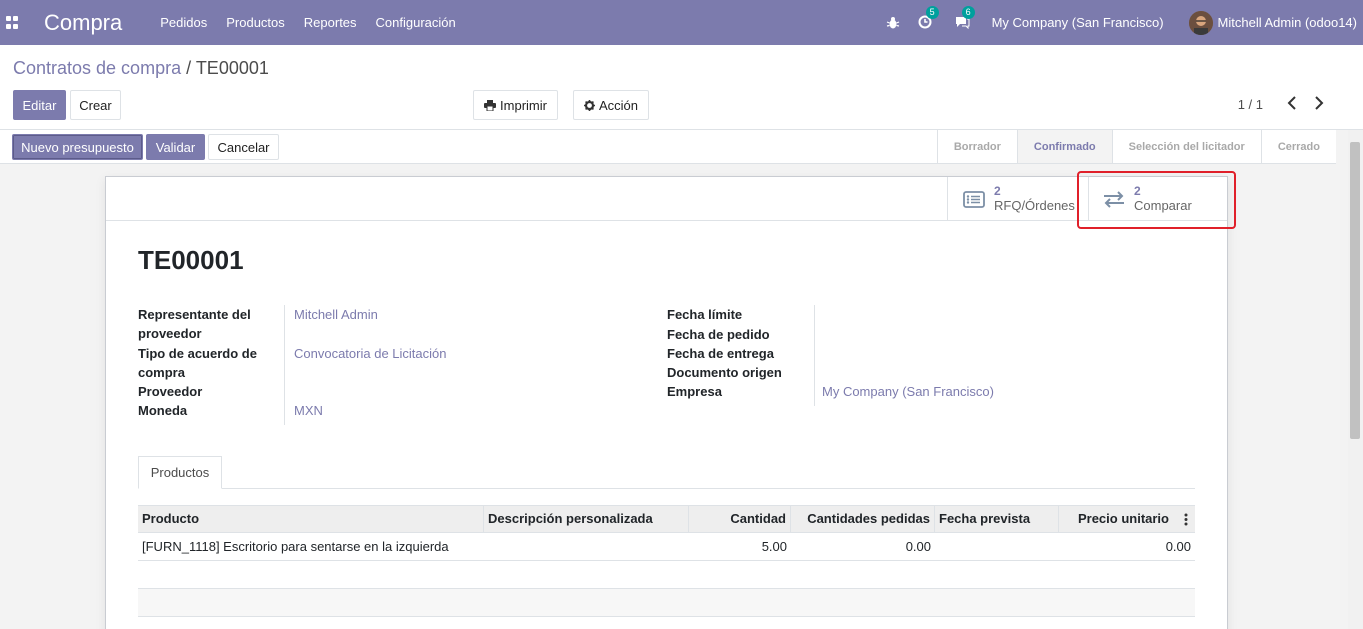  What do you see at coordinates (255, 22) in the screenshot?
I see `menu-productos: Productos` at bounding box center [255, 22].